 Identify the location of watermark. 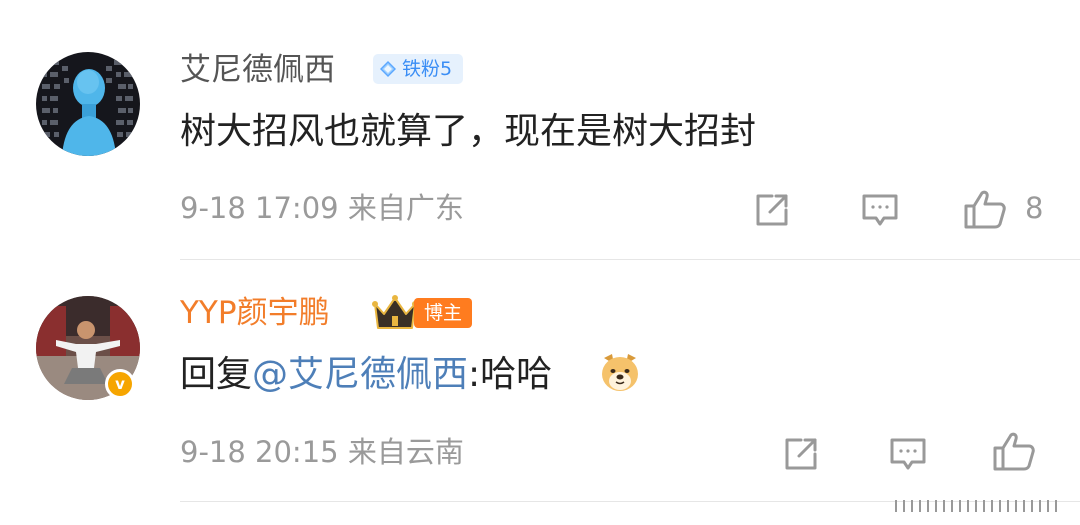
(980, 506).